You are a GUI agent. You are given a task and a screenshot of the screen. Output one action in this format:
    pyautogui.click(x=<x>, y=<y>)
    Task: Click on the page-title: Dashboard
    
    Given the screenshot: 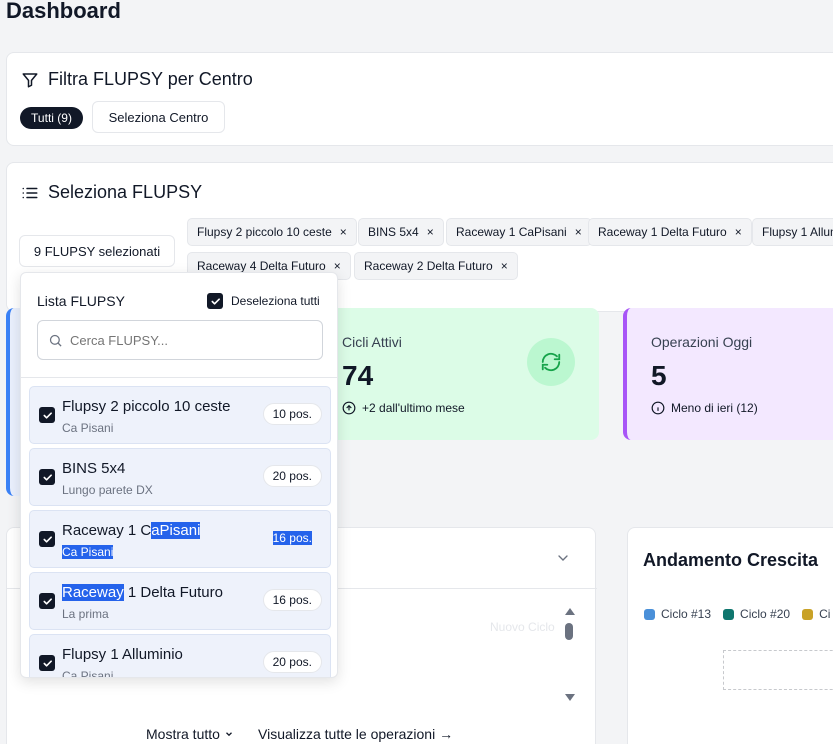 What is the action you would take?
    pyautogui.click(x=63, y=11)
    